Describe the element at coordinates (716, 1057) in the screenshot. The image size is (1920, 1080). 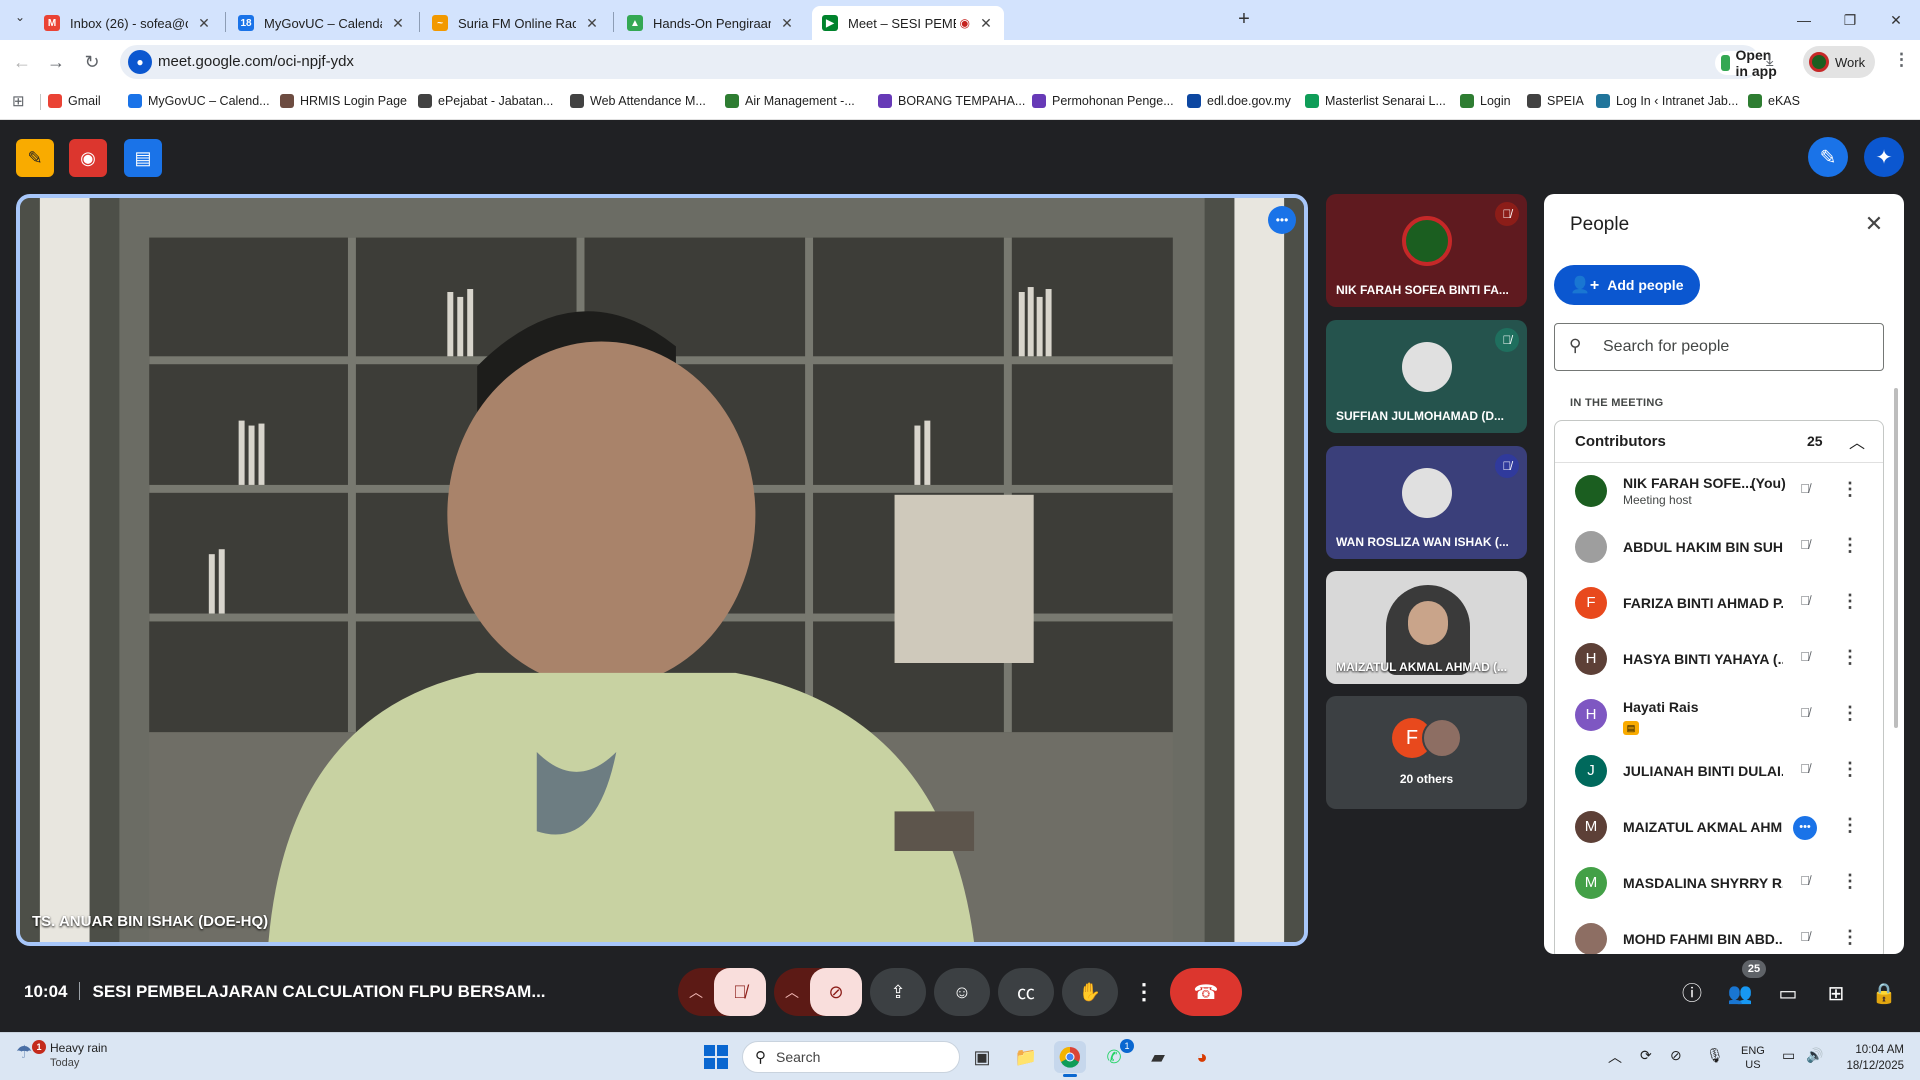
I see `start-button` at that location.